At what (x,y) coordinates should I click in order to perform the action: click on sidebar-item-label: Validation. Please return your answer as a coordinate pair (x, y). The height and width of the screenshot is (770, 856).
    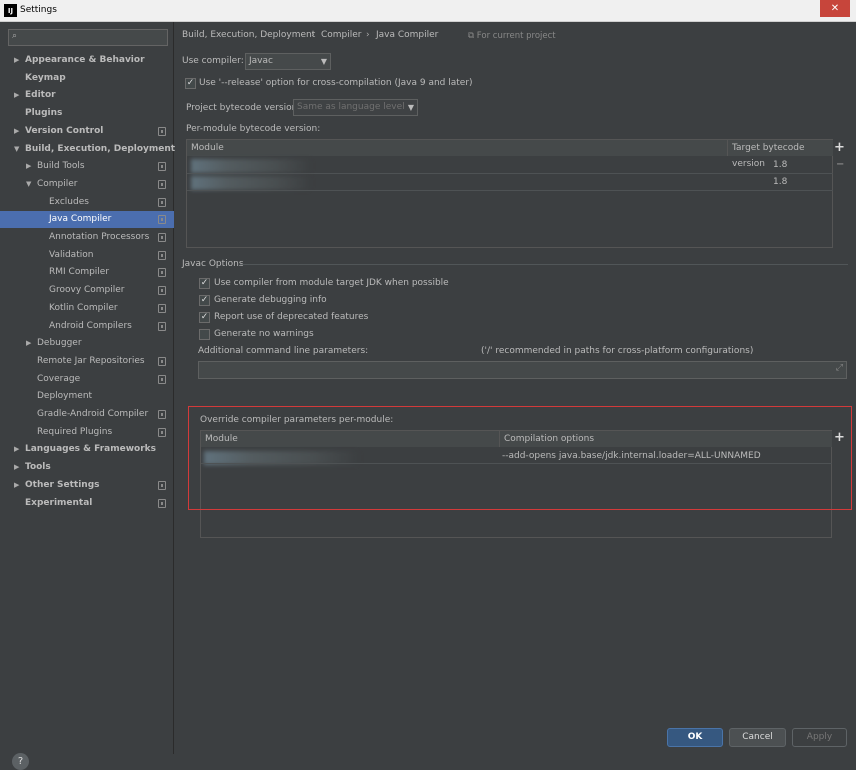
    Looking at the image, I should click on (71, 254).